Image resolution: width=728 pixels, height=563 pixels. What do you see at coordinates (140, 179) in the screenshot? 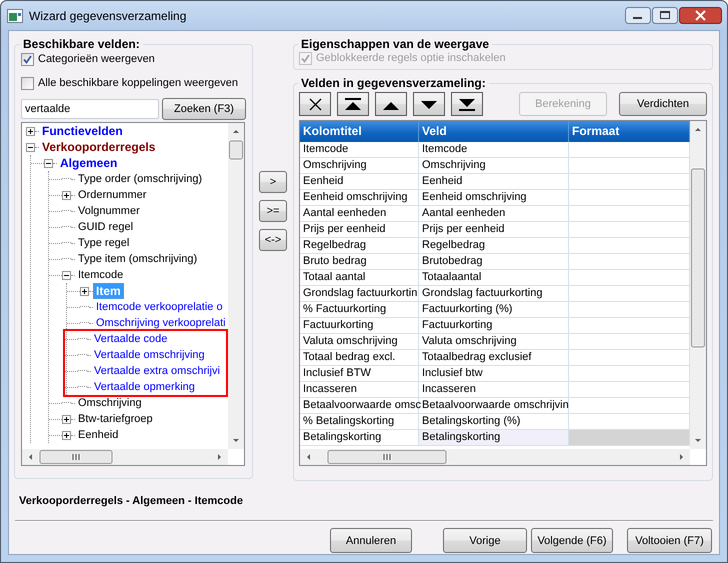
I see `tree-item: Type order (omschrijving)` at bounding box center [140, 179].